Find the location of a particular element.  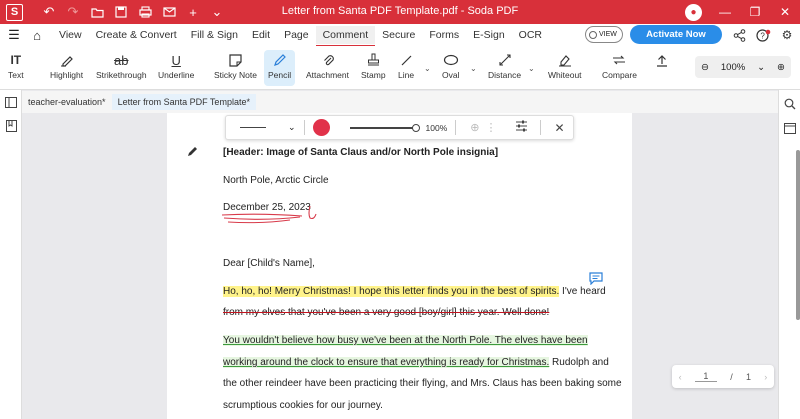

undo-icon: ↶ is located at coordinates (49, 12).